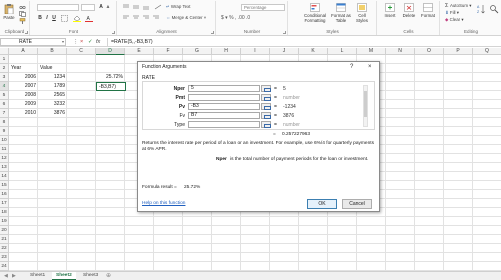 This screenshot has width=501, height=280. Describe the element at coordinates (58, 7) in the screenshot. I see `font-name-select` at that location.